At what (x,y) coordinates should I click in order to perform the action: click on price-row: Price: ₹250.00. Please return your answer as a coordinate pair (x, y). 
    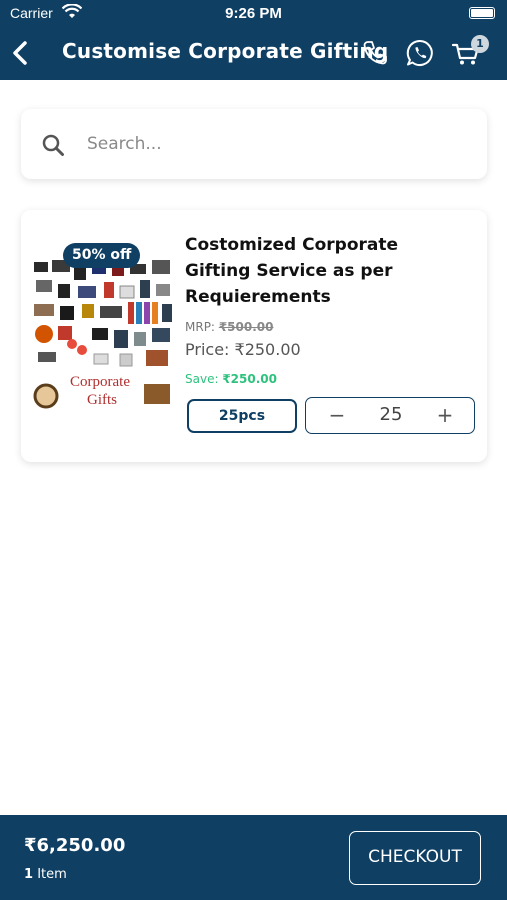
    Looking at the image, I should click on (243, 349).